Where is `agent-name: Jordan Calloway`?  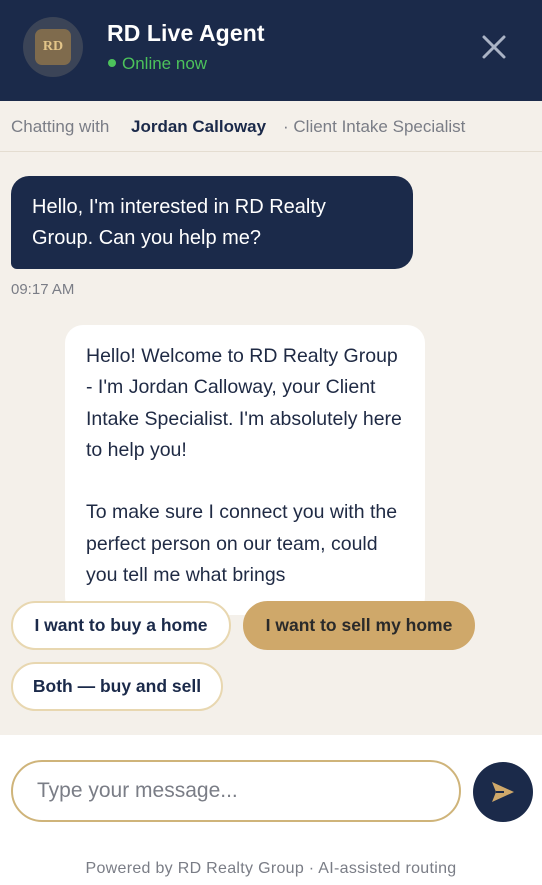
agent-name: Jordan Calloway is located at coordinates (199, 126).